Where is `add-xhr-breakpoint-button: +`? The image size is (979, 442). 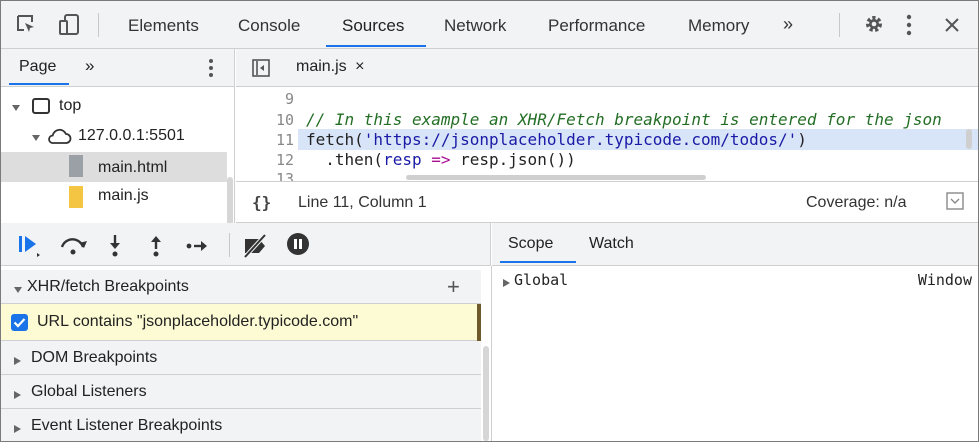 add-xhr-breakpoint-button: + is located at coordinates (453, 287).